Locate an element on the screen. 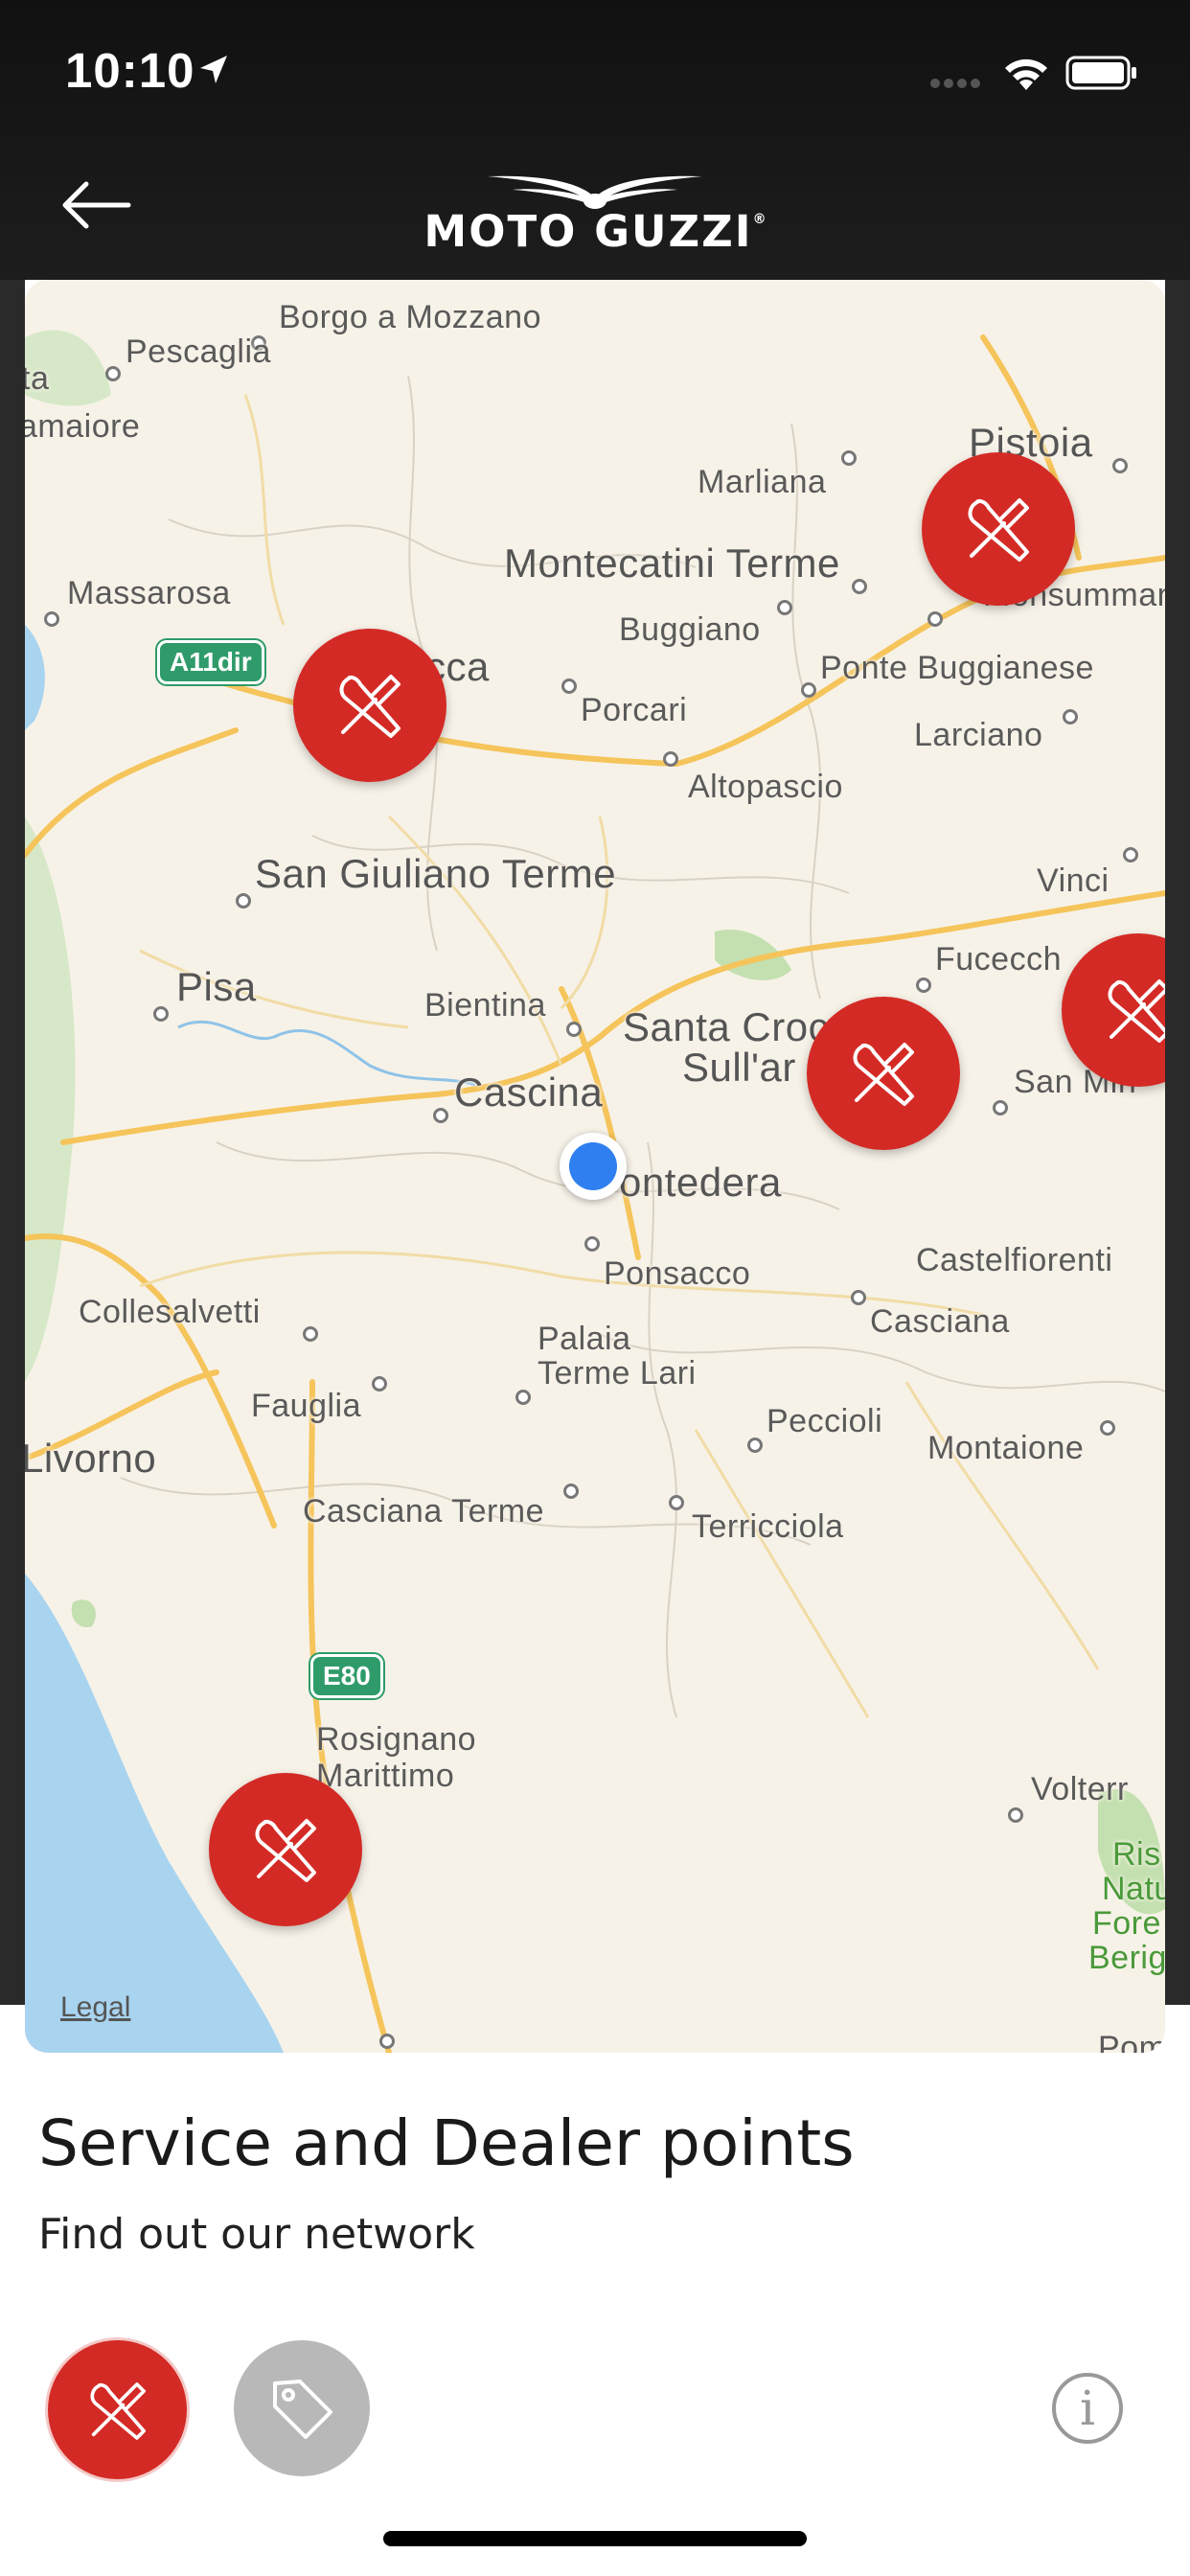  map-place-label: Massarosa is located at coordinates (149, 593).